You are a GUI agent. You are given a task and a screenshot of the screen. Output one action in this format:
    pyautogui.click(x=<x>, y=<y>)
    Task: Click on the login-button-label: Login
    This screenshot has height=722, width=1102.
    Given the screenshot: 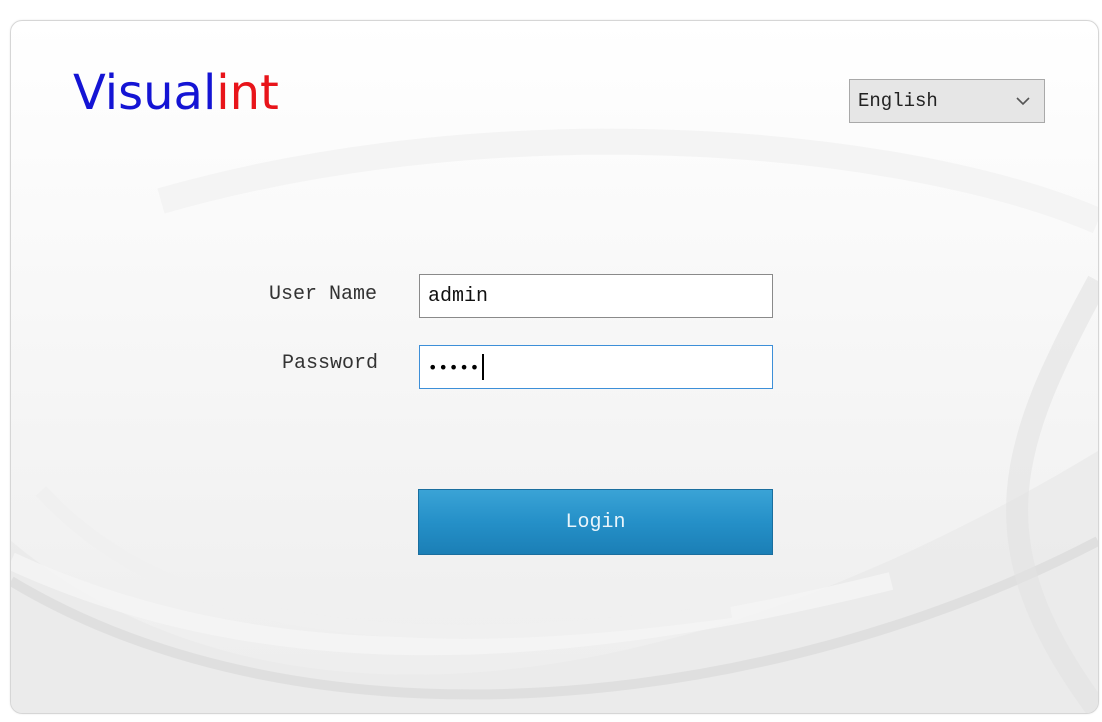 What is the action you would take?
    pyautogui.click(x=595, y=522)
    